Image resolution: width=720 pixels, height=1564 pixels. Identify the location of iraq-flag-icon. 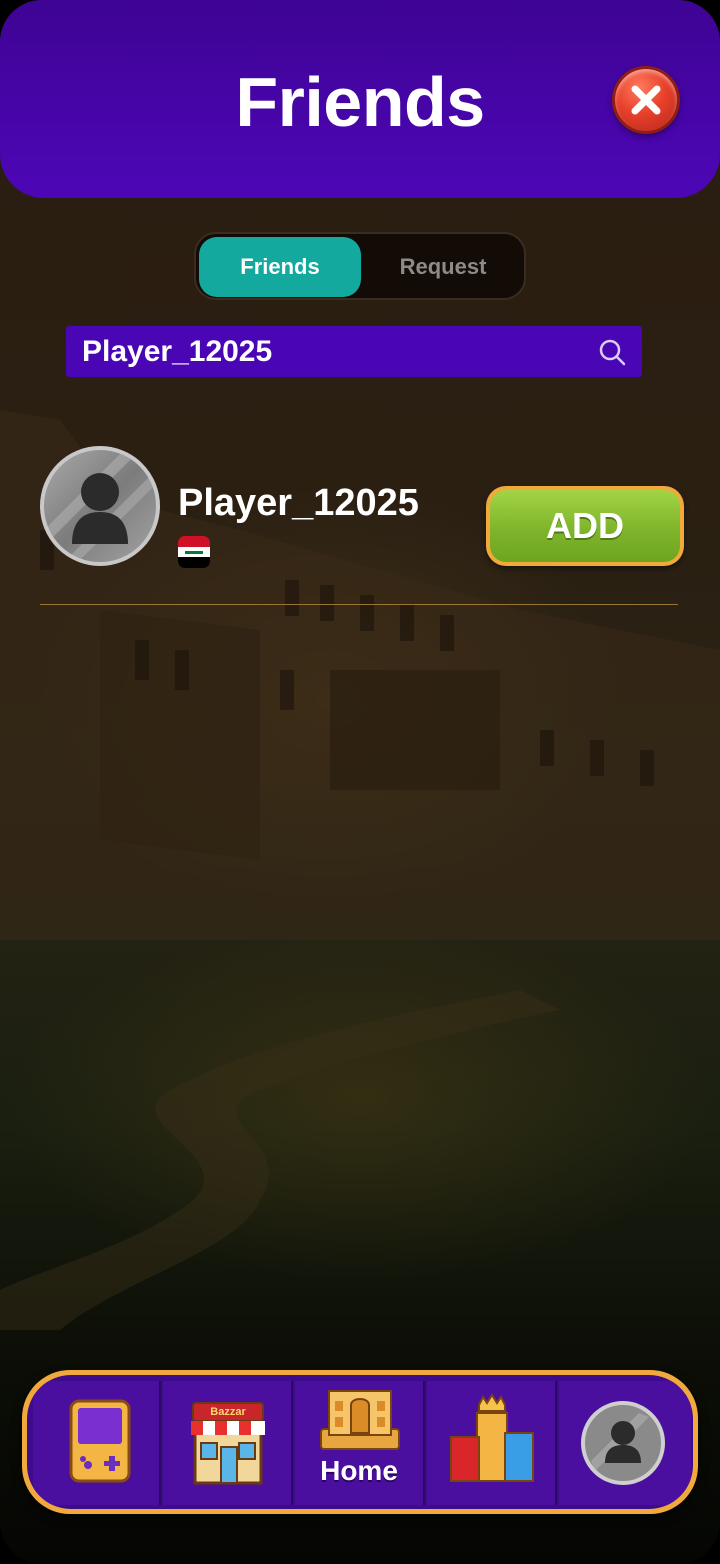
(194, 552).